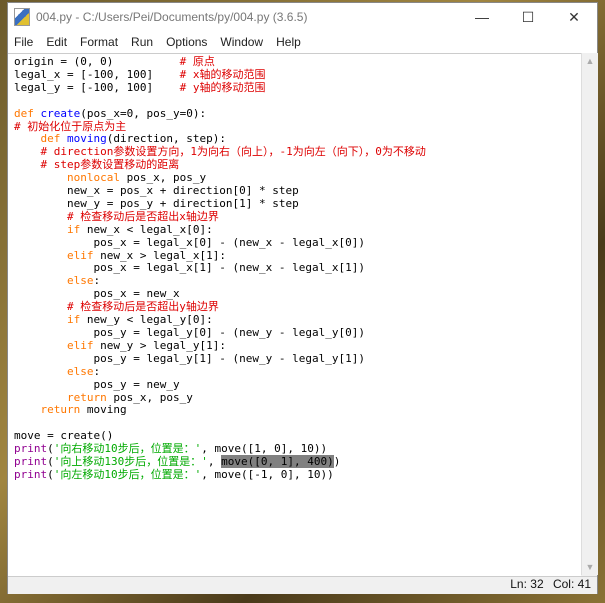 This screenshot has width=605, height=603. I want to click on menu-window: Window, so click(242, 42).